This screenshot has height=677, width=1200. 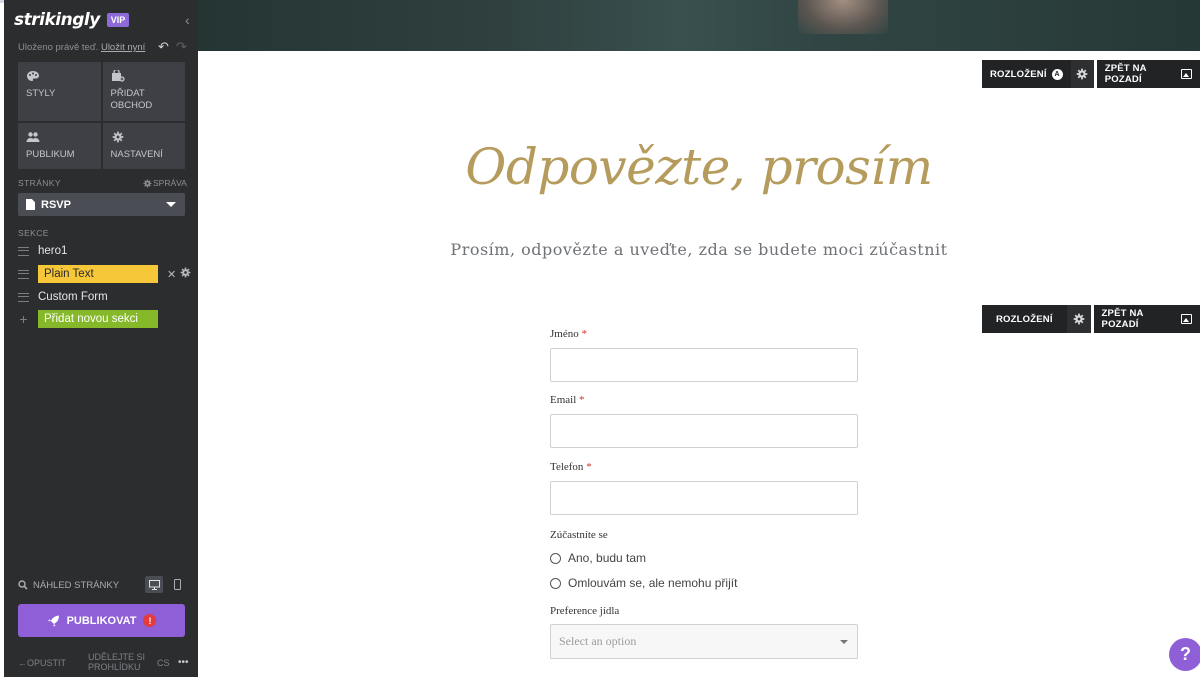 I want to click on collapse-sidebar-icon: ‹, so click(x=187, y=20).